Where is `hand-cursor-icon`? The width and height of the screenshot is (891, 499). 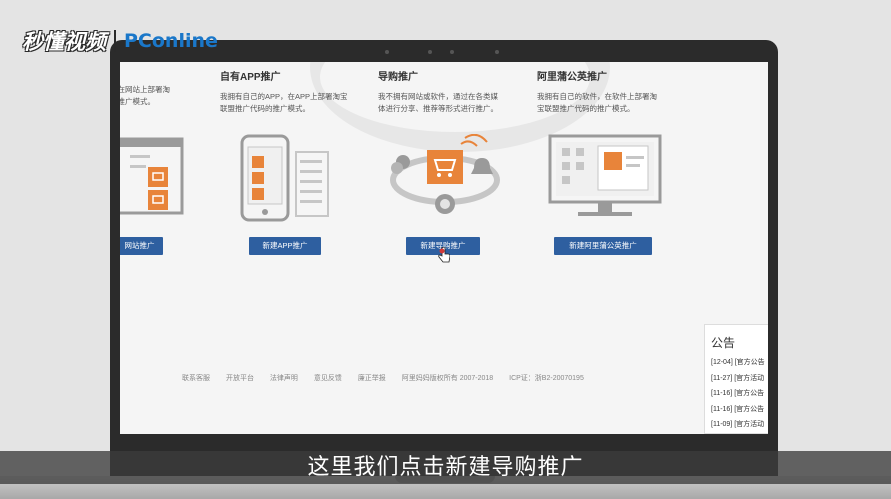 hand-cursor-icon is located at coordinates (444, 255).